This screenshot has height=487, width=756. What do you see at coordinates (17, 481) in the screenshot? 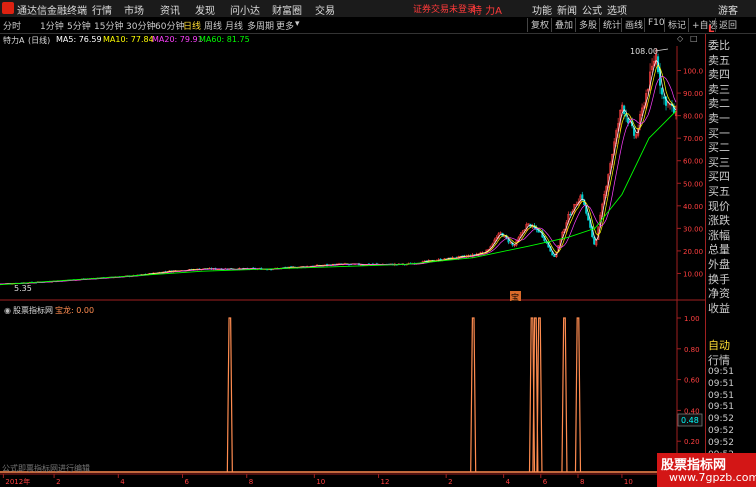
I see `time-tick-label: 2012年` at bounding box center [17, 481].